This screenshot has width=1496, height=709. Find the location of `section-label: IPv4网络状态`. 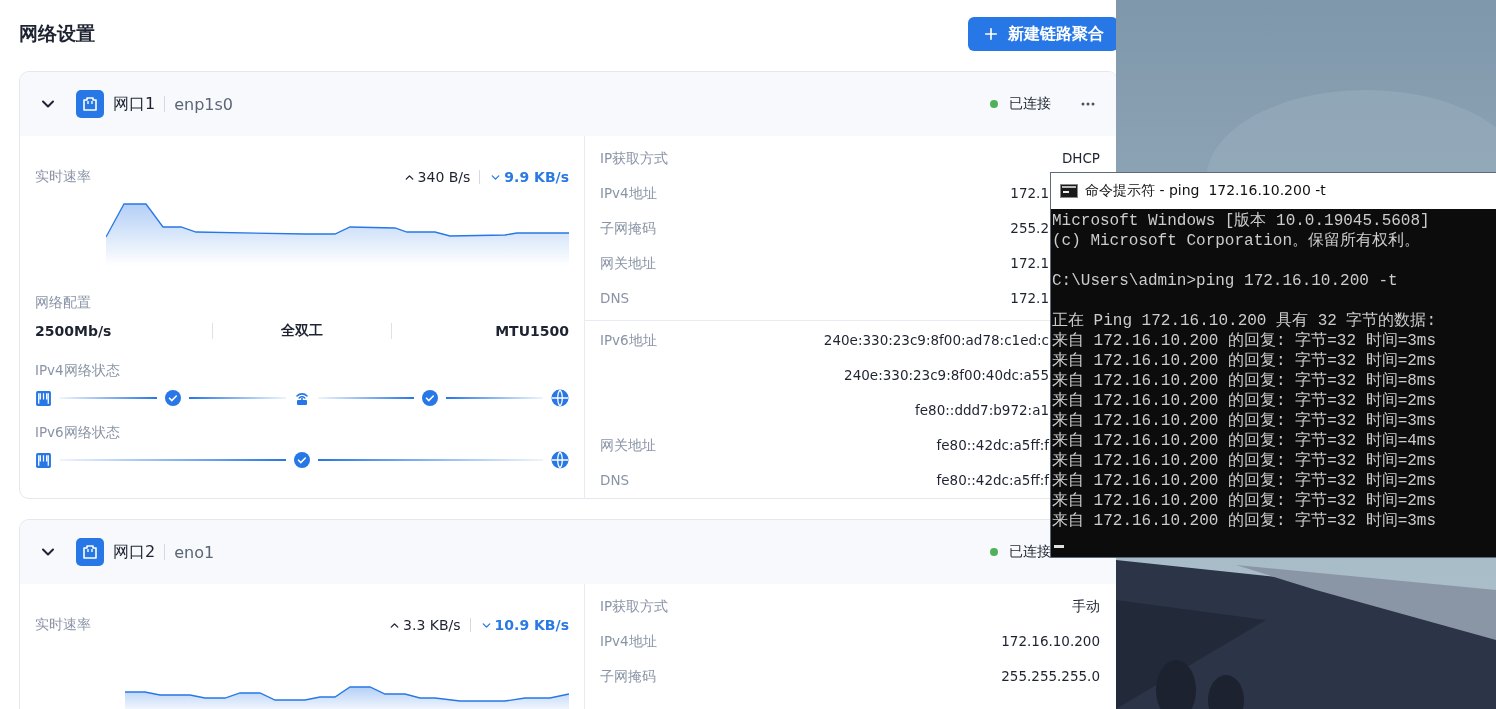

section-label: IPv4网络状态 is located at coordinates (77, 370).